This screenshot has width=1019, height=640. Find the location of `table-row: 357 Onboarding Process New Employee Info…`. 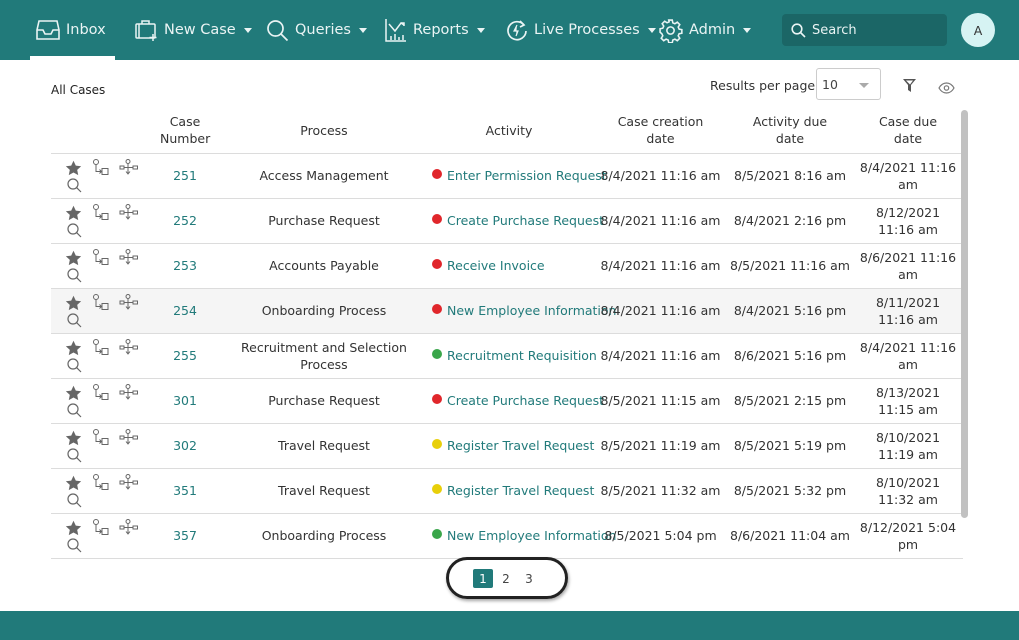

table-row: 357 Onboarding Process New Employee Info… is located at coordinates (507, 536).